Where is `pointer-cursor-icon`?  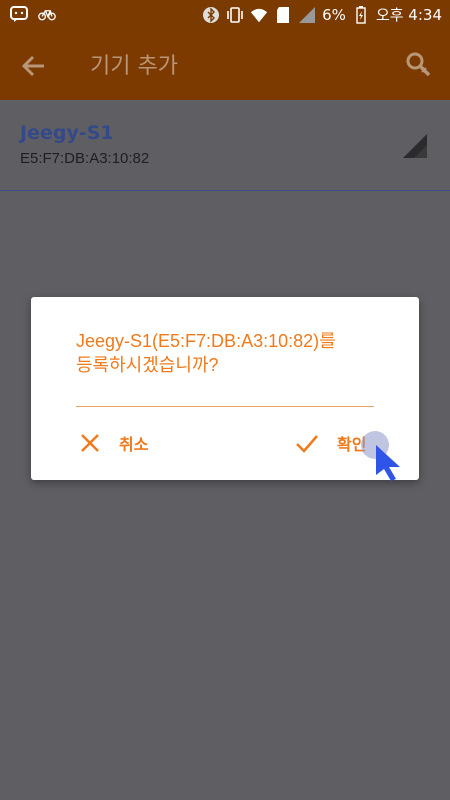
pointer-cursor-icon is located at coordinates (388, 462).